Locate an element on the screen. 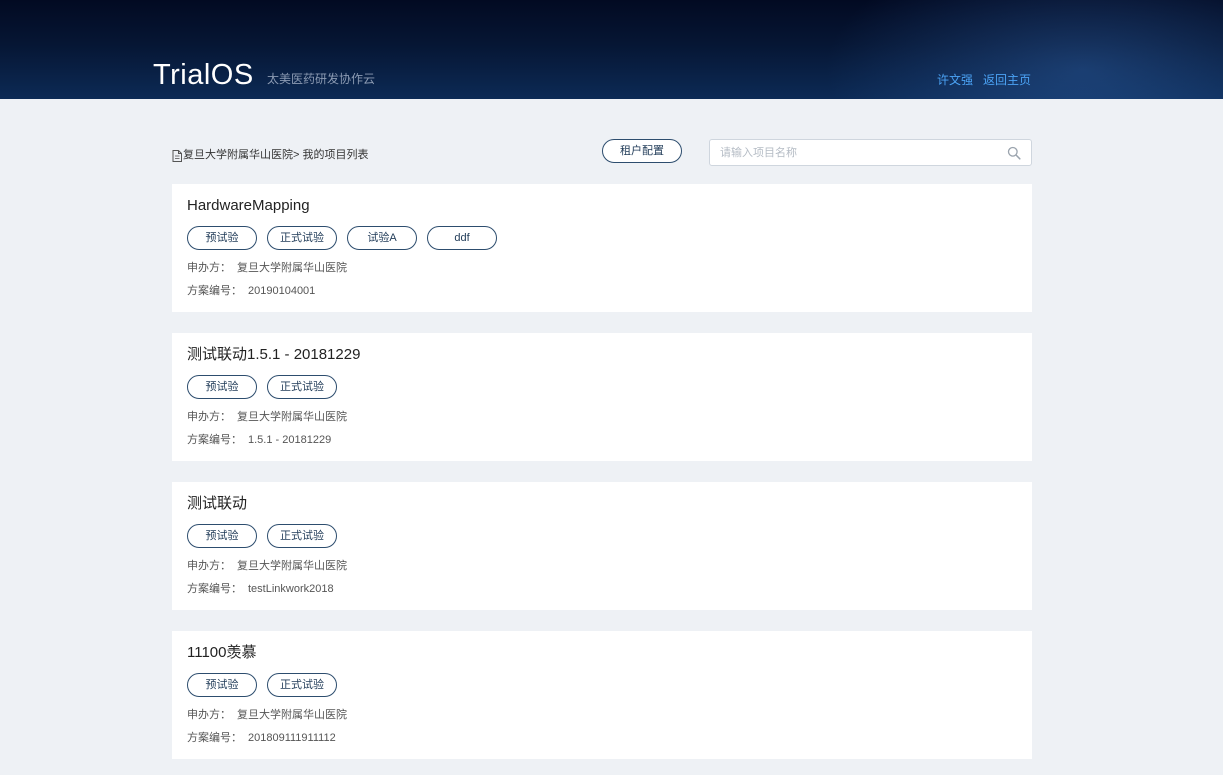 Image resolution: width=1223 pixels, height=775 pixels. search-input is located at coordinates (860, 153).